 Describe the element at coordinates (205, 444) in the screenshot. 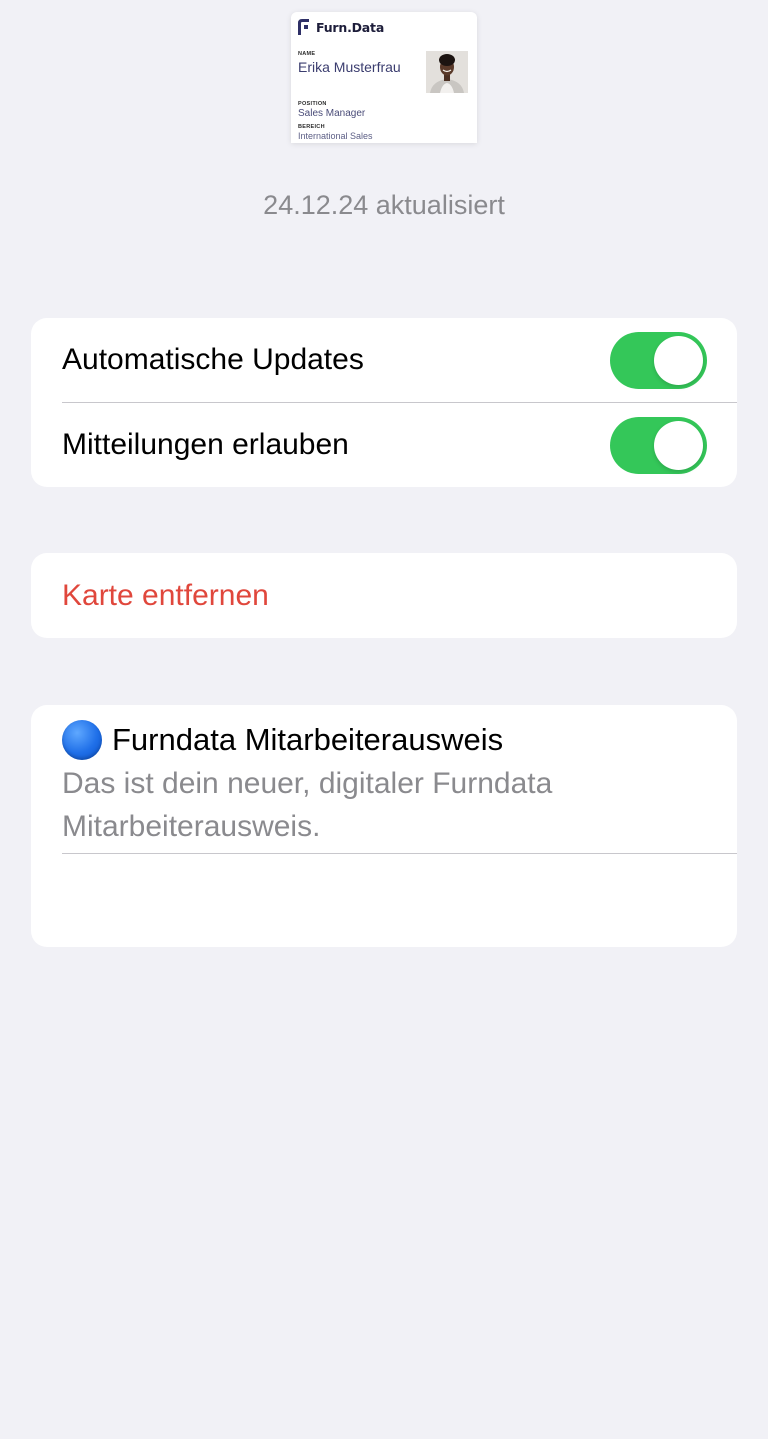

I see `notifications-label: Mitteilungen erlauben` at that location.